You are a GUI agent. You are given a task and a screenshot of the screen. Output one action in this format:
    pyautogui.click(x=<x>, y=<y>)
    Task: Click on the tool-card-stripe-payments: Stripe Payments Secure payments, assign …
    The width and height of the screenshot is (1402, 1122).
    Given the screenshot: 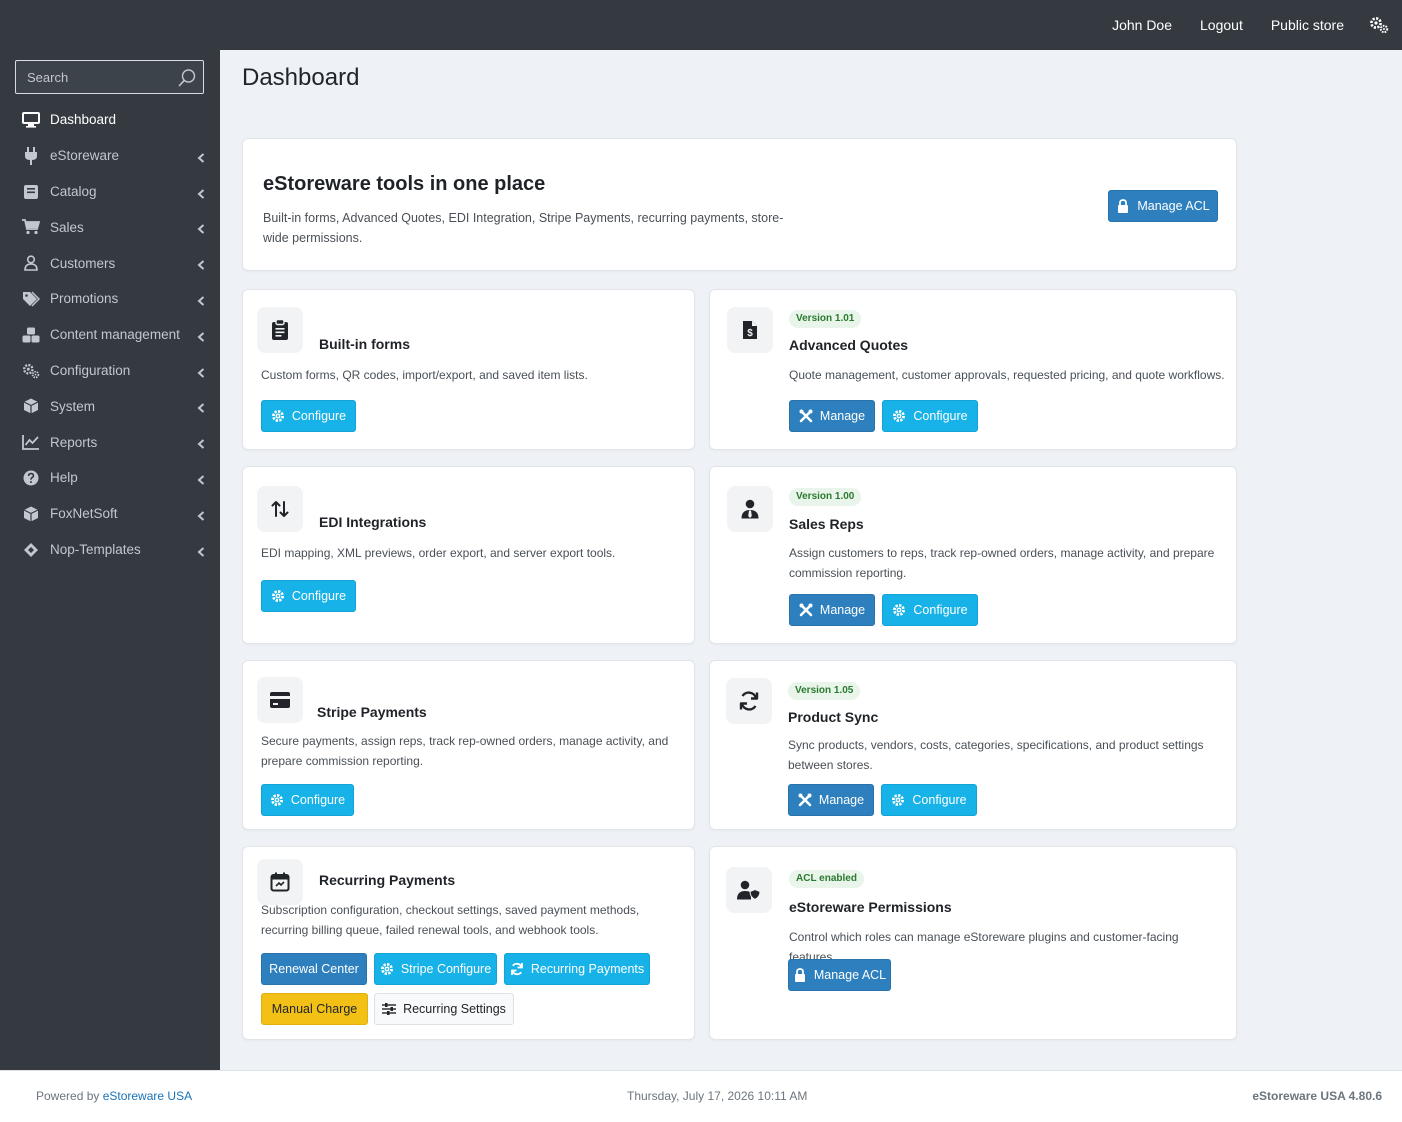 What is the action you would take?
    pyautogui.click(x=468, y=745)
    